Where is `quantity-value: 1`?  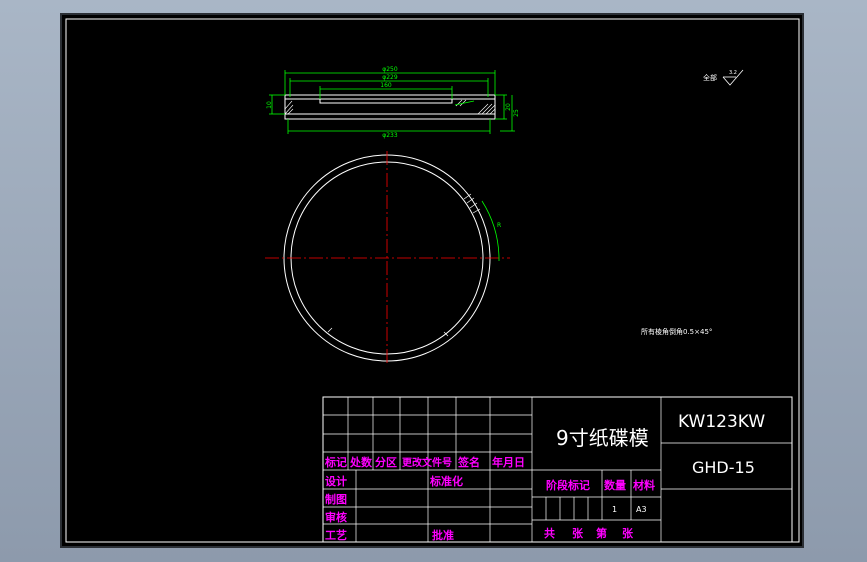 quantity-value: 1 is located at coordinates (614, 509).